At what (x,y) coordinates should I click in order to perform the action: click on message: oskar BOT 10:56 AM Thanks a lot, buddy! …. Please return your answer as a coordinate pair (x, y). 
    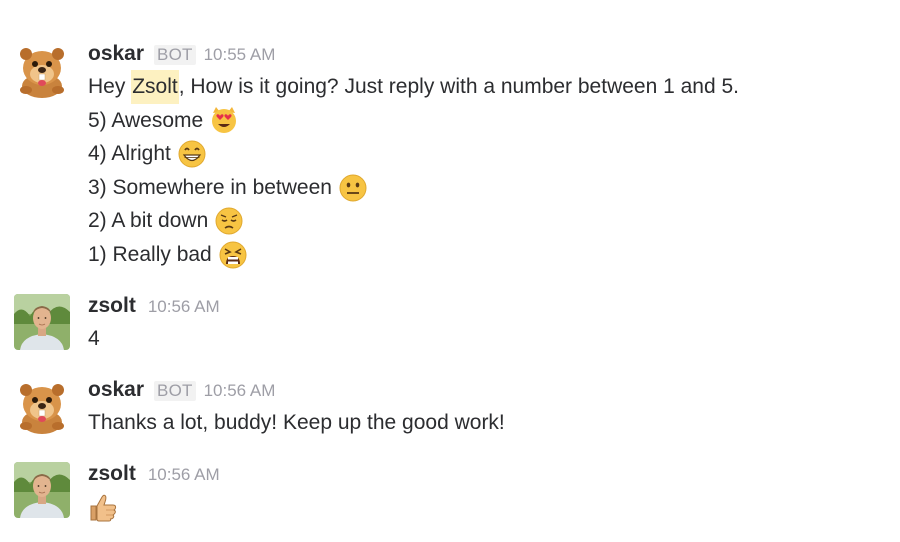
    Looking at the image, I should click on (447, 408).